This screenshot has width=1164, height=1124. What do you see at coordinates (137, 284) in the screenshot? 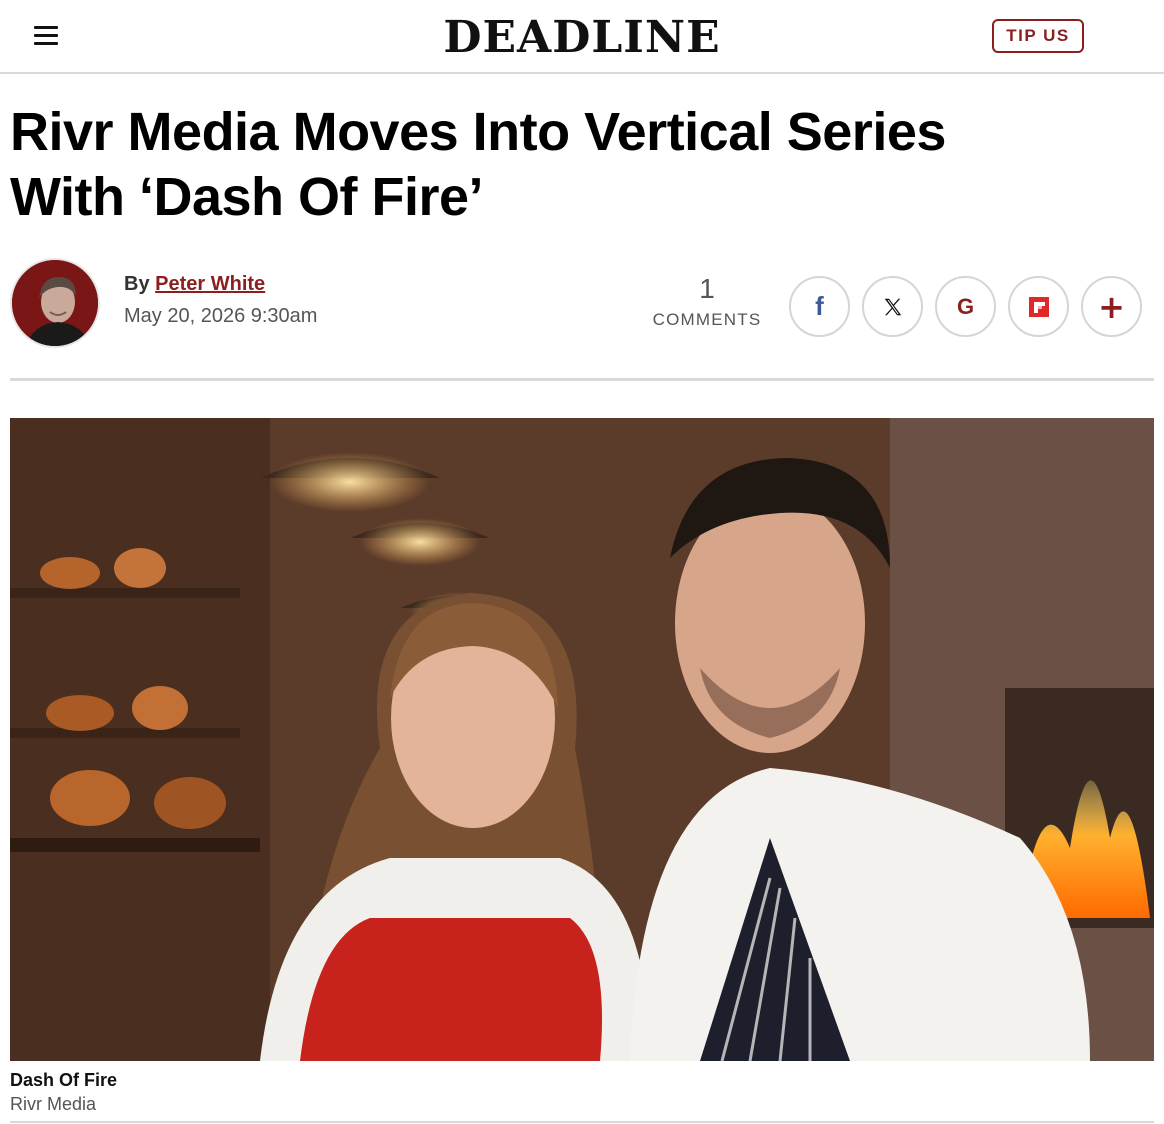
I see `by-label: By` at bounding box center [137, 284].